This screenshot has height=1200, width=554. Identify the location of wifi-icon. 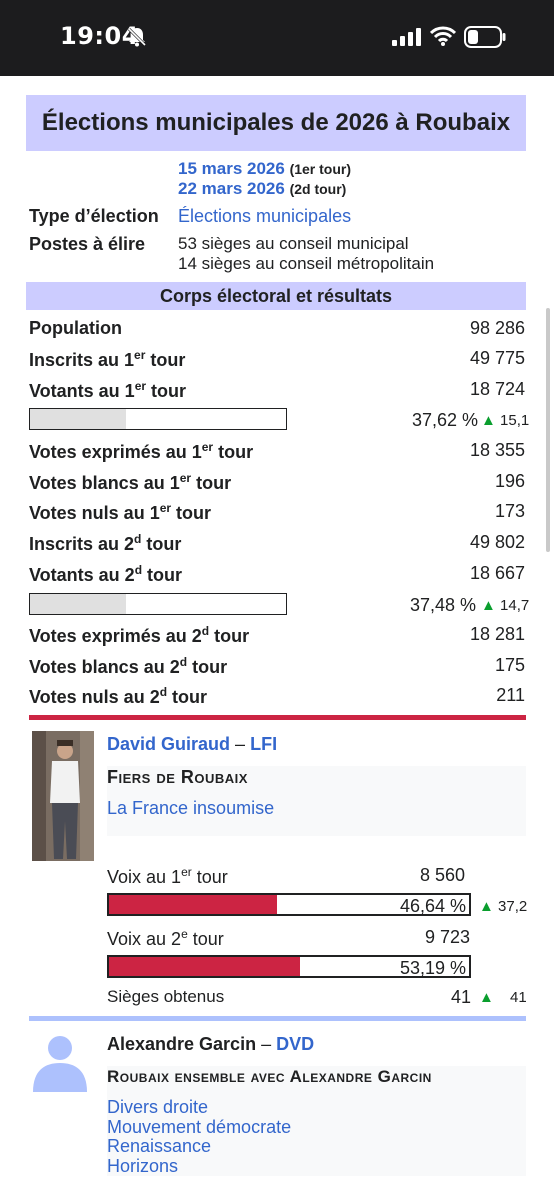
(443, 38).